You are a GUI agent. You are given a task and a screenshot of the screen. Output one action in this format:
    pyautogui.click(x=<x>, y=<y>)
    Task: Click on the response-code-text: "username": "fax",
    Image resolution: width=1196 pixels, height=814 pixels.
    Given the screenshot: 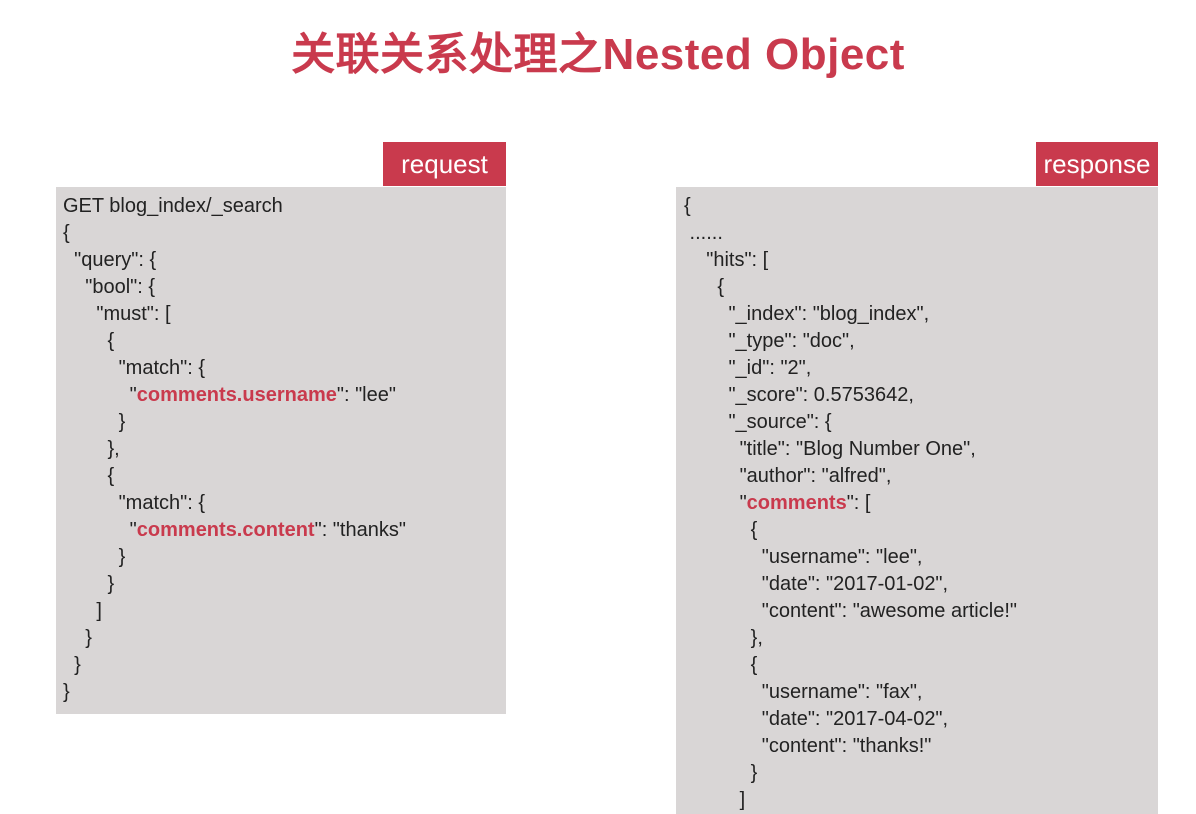 What is the action you would take?
    pyautogui.click(x=803, y=692)
    